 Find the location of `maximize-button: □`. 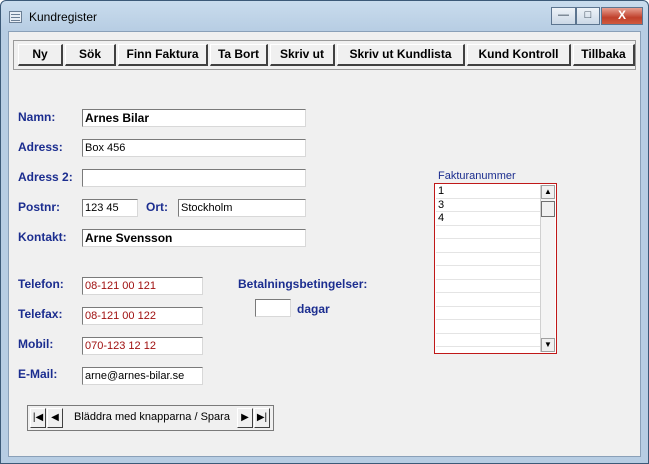

maximize-button: □ is located at coordinates (588, 16).